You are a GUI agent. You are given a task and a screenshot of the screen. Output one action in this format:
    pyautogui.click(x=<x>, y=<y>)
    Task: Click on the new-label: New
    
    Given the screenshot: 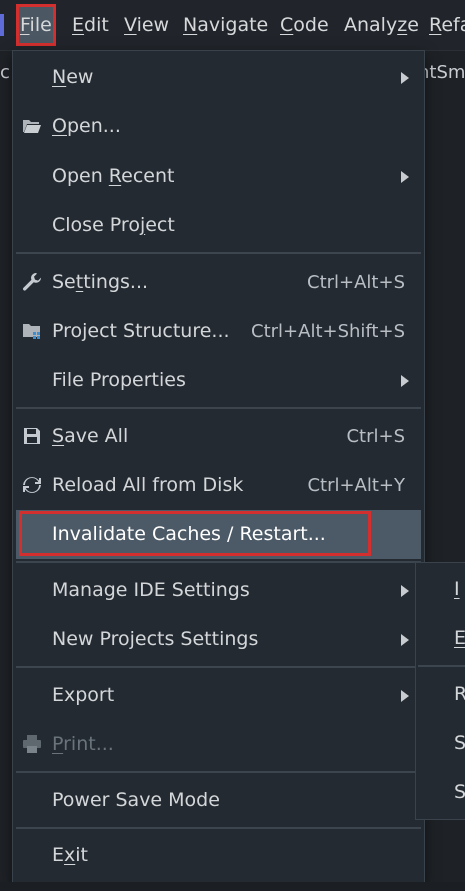 What is the action you would take?
    pyautogui.click(x=73, y=77)
    